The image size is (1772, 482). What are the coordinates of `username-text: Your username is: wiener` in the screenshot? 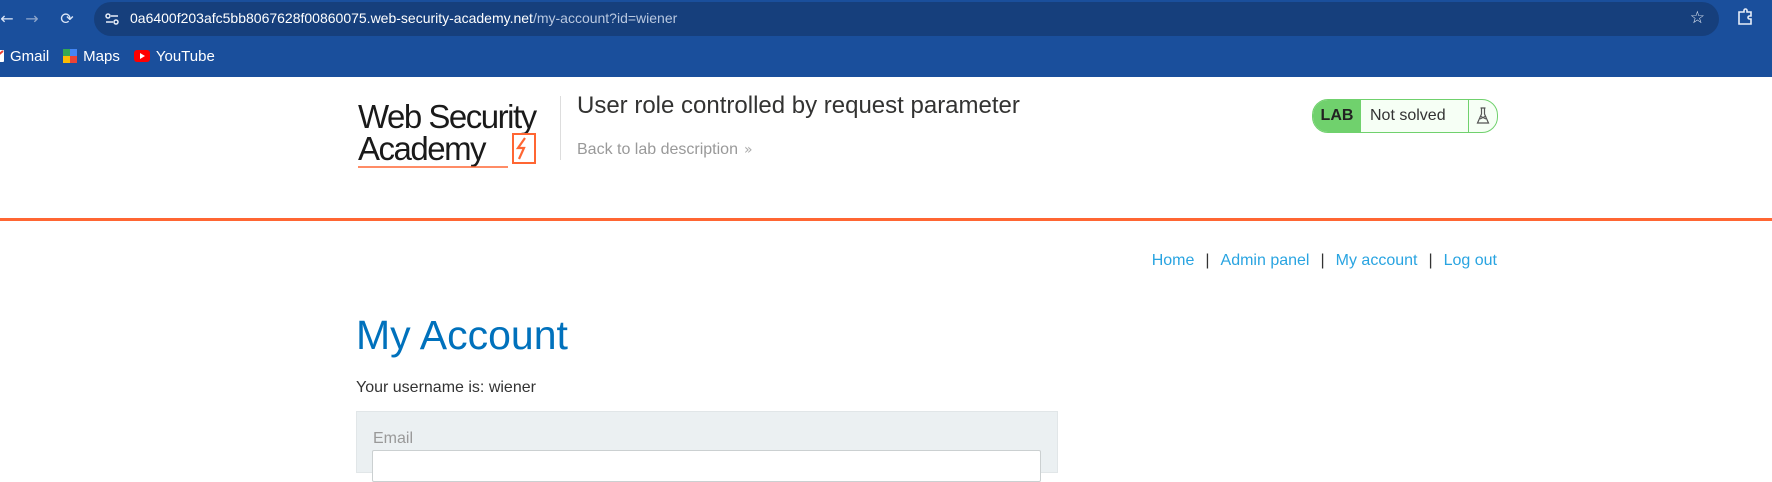 It's located at (446, 387).